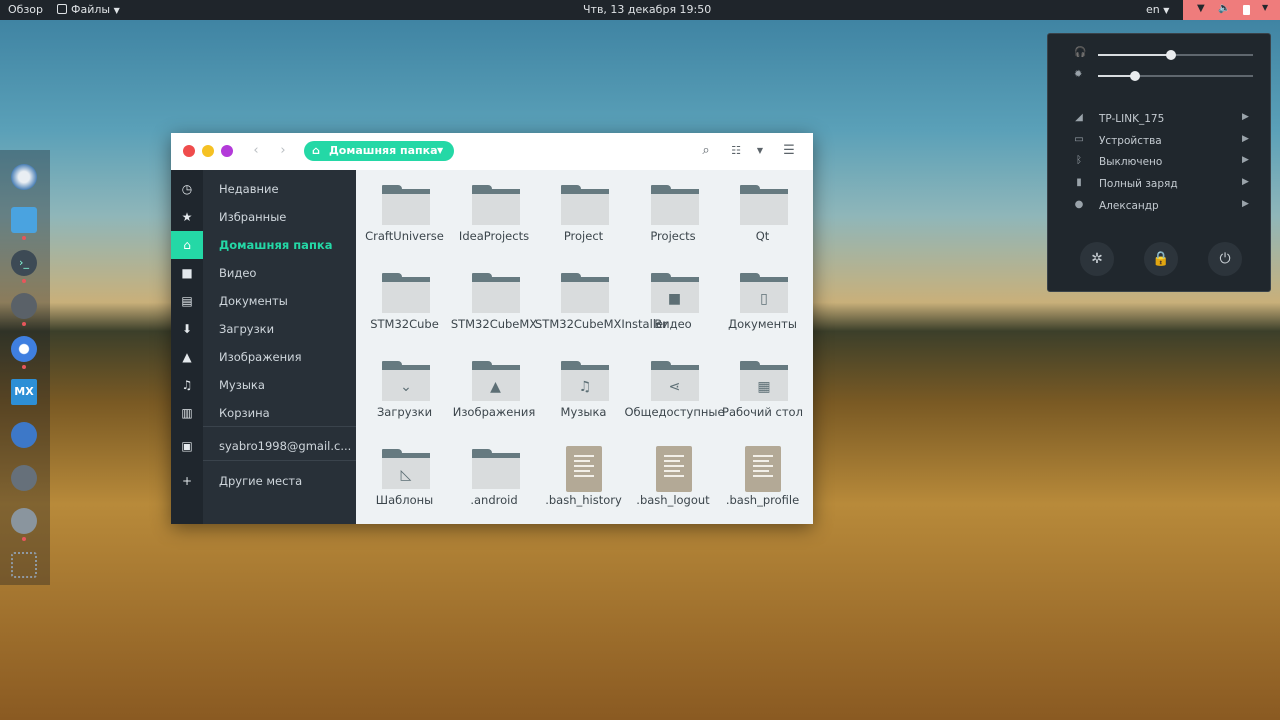 The height and width of the screenshot is (720, 1280). What do you see at coordinates (673, 301) in the screenshot?
I see `folder-item: ■ Видео` at bounding box center [673, 301].